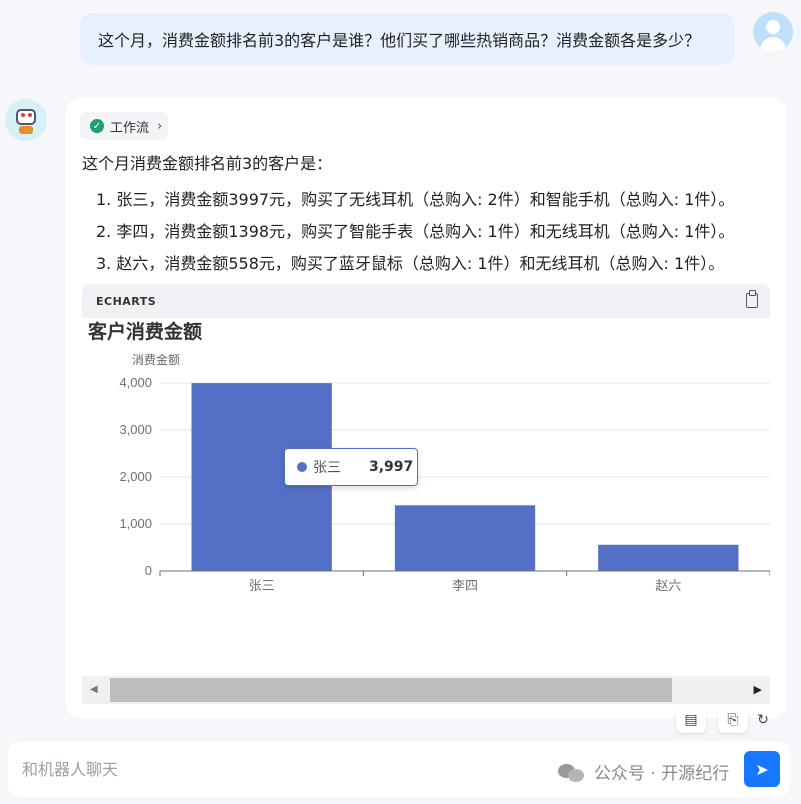  I want to click on copy-icon: ⎘, so click(733, 720).